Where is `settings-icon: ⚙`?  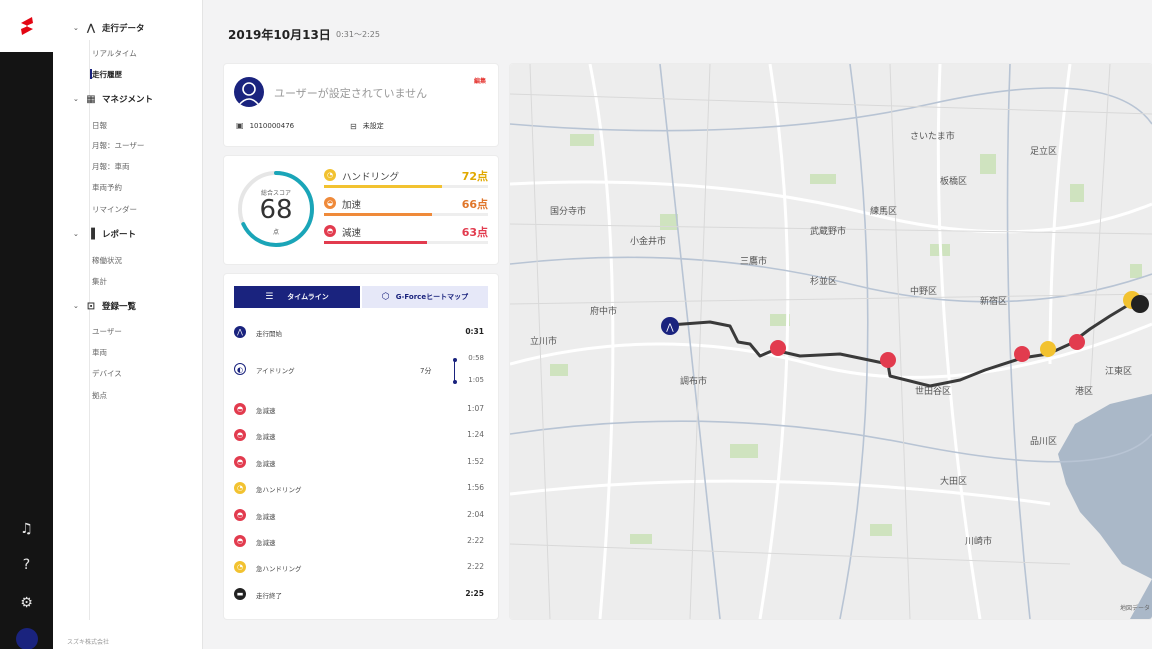
settings-icon: ⚙ is located at coordinates (26, 603).